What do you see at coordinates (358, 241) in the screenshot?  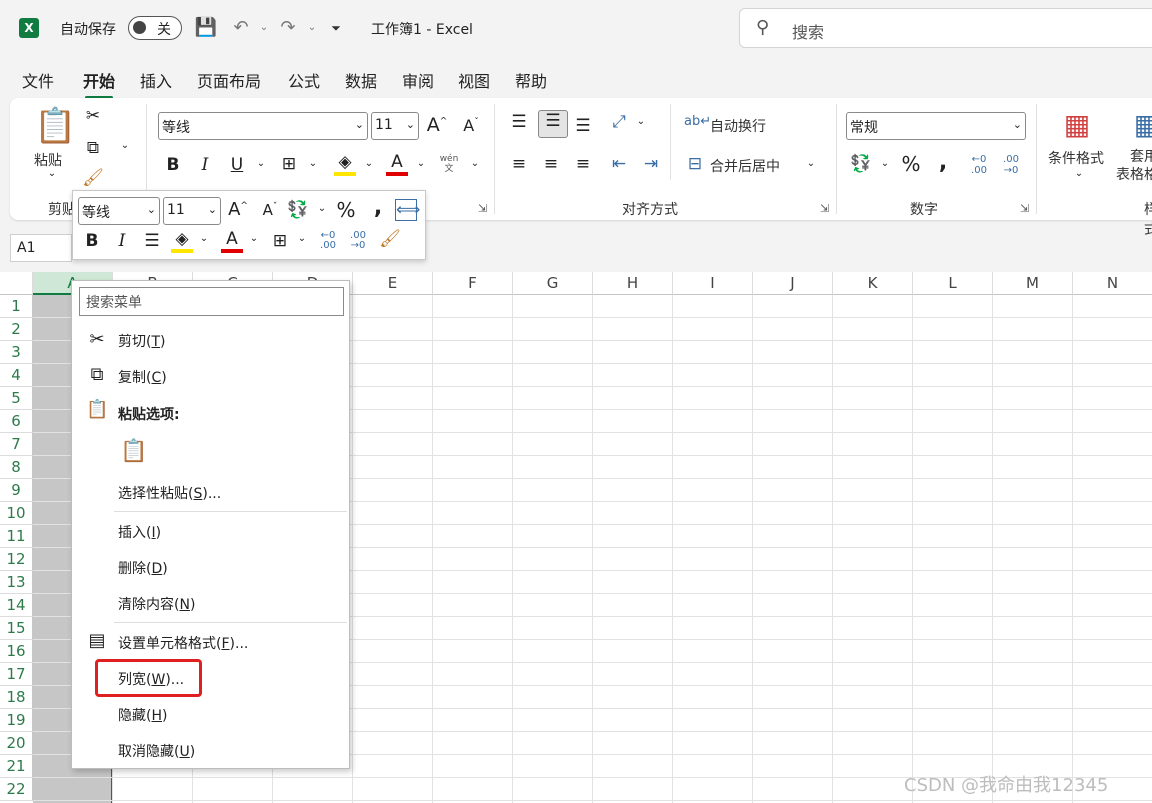 I see `mini-decrease-decimal-icon: .00 →0` at bounding box center [358, 241].